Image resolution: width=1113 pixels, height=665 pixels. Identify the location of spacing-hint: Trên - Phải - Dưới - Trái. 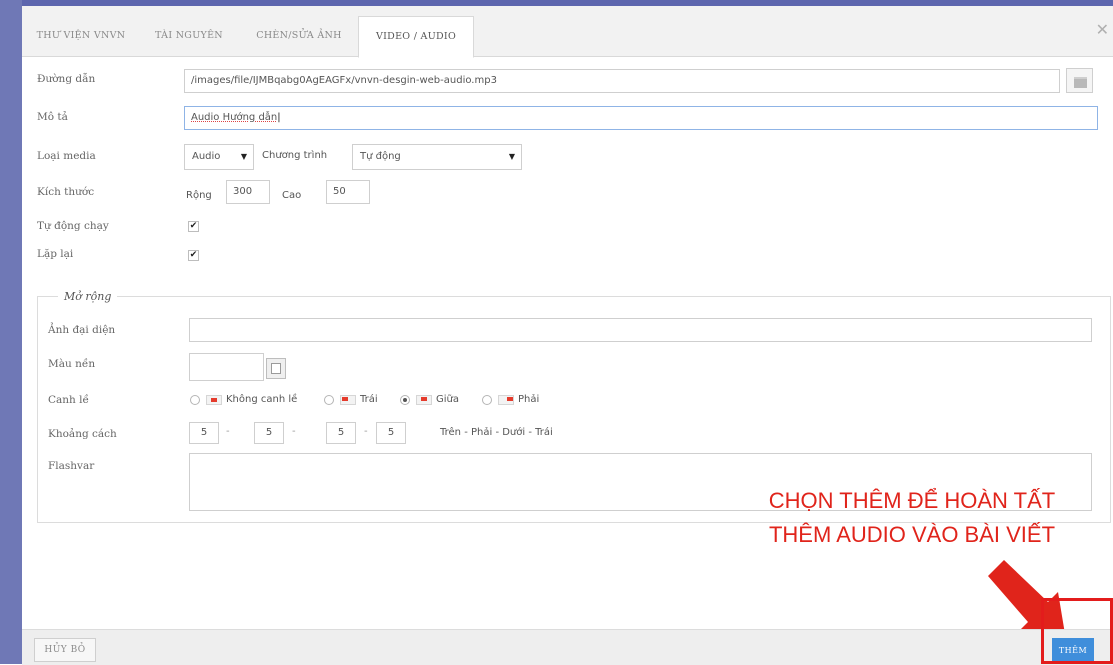
(496, 432).